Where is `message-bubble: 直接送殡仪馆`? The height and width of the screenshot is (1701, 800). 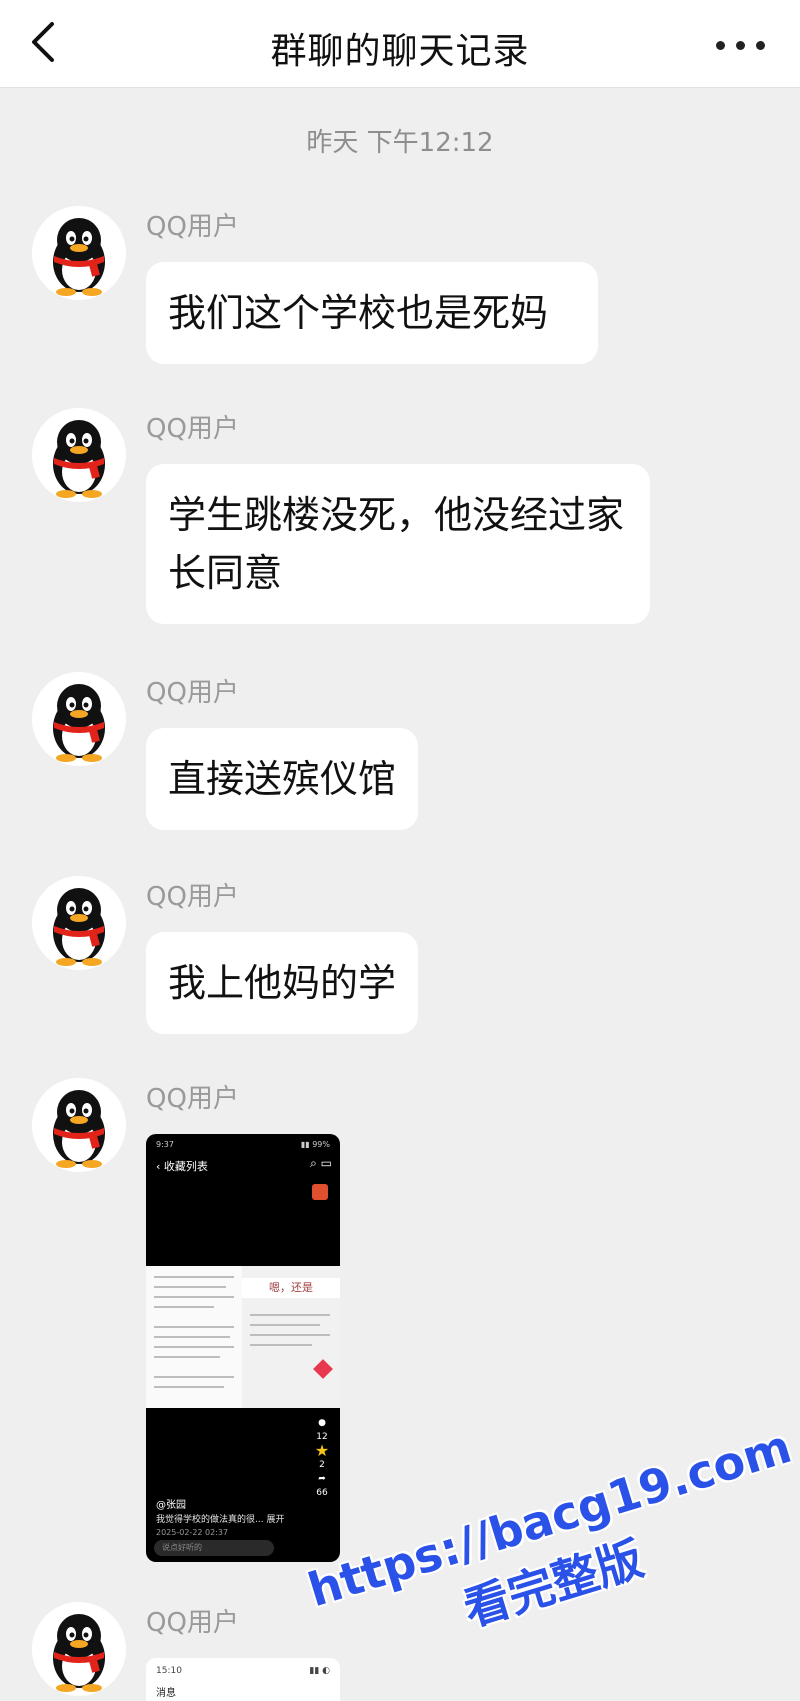 message-bubble: 直接送殡仪馆 is located at coordinates (282, 779).